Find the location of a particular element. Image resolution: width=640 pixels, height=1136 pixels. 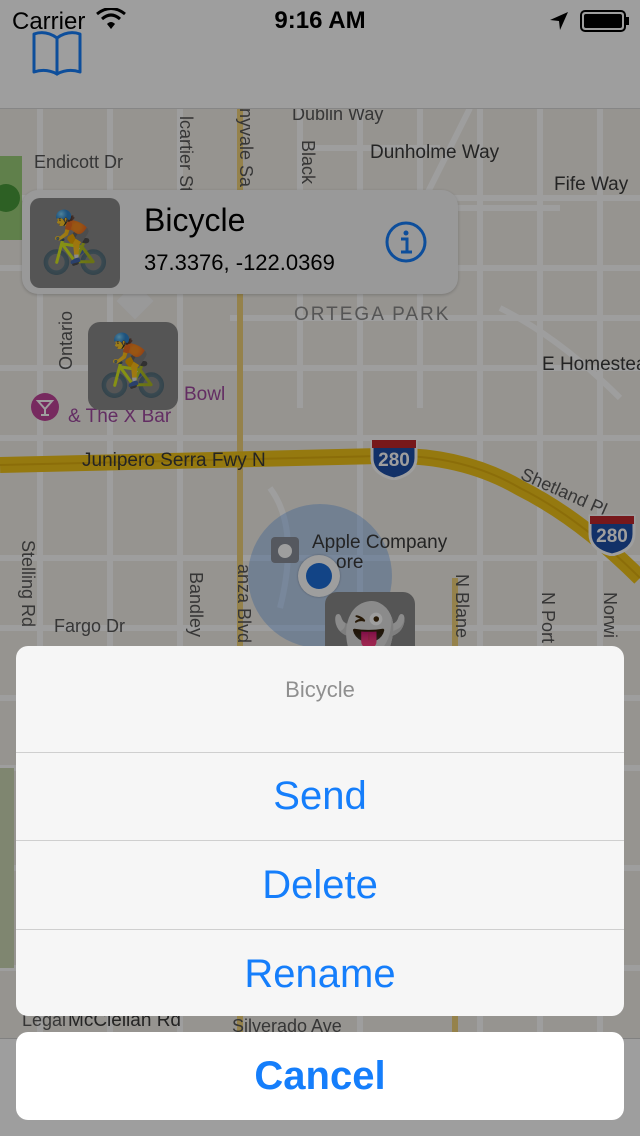

delete-button: Delete is located at coordinates (320, 885).